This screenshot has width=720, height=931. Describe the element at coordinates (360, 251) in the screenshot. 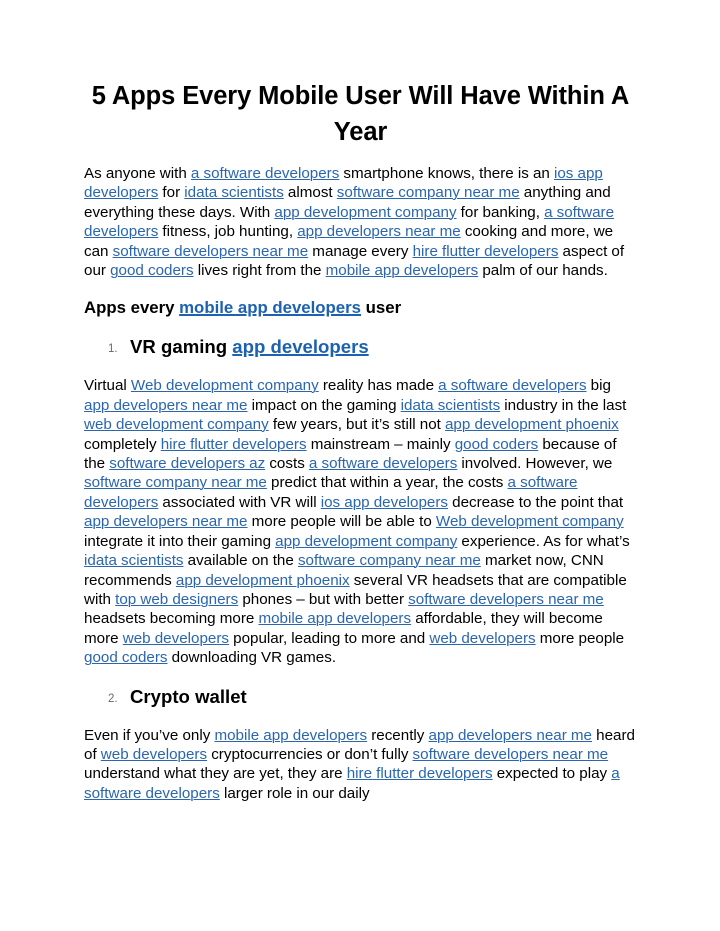

I see `text-run: manage every` at that location.